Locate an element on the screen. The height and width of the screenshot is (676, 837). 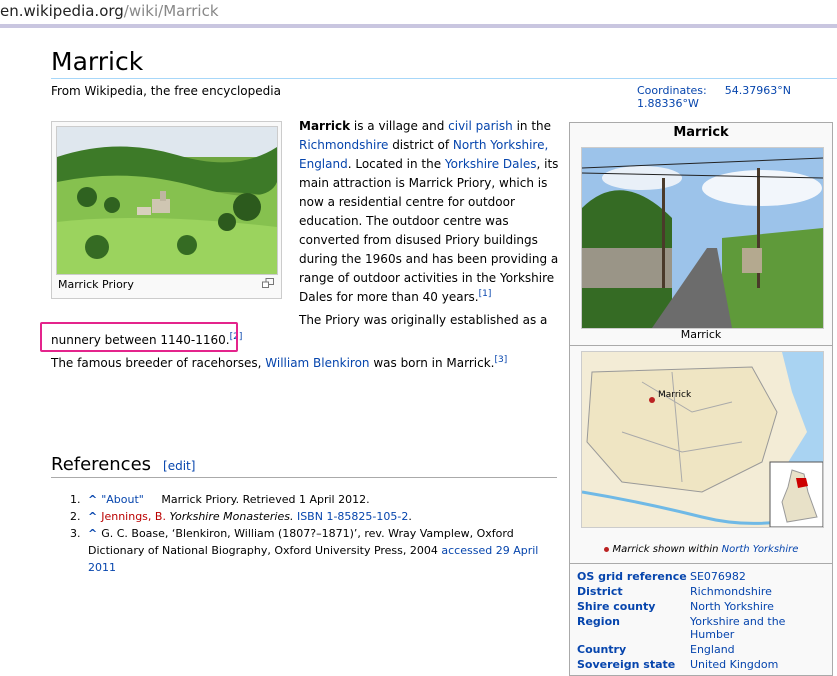
infobox-photo-caption: Marrick is located at coordinates (701, 334).